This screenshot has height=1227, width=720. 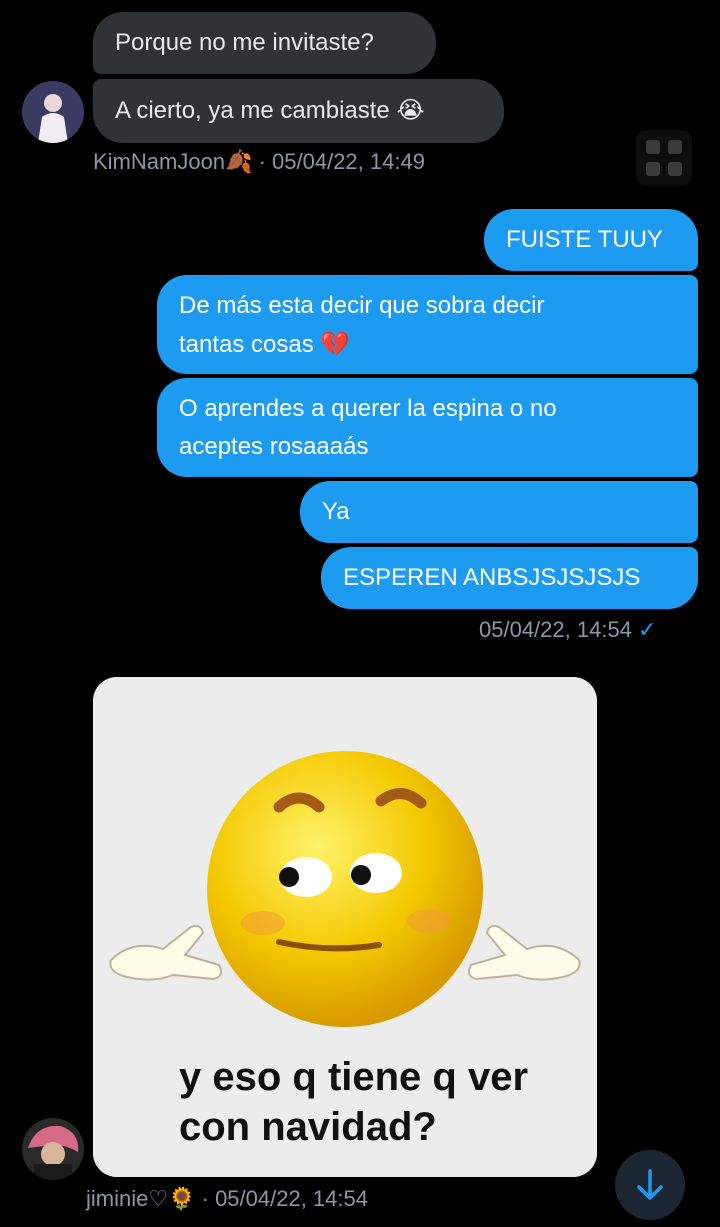 What do you see at coordinates (274, 446) in the screenshot?
I see `message-text-line: aceptes rosaaaás` at bounding box center [274, 446].